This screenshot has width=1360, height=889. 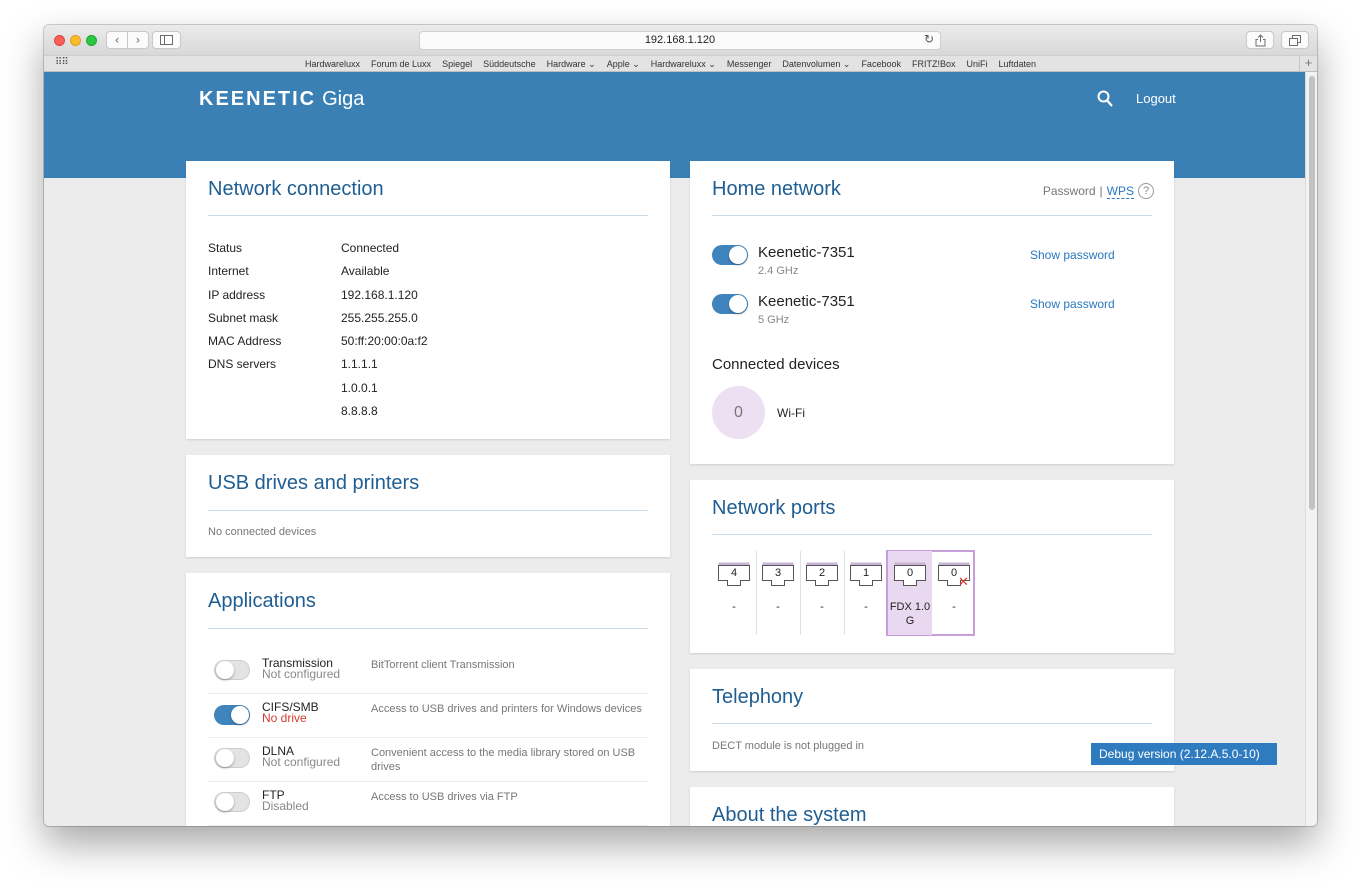 I want to click on connected-devices-title: Connected devices, so click(x=776, y=364).